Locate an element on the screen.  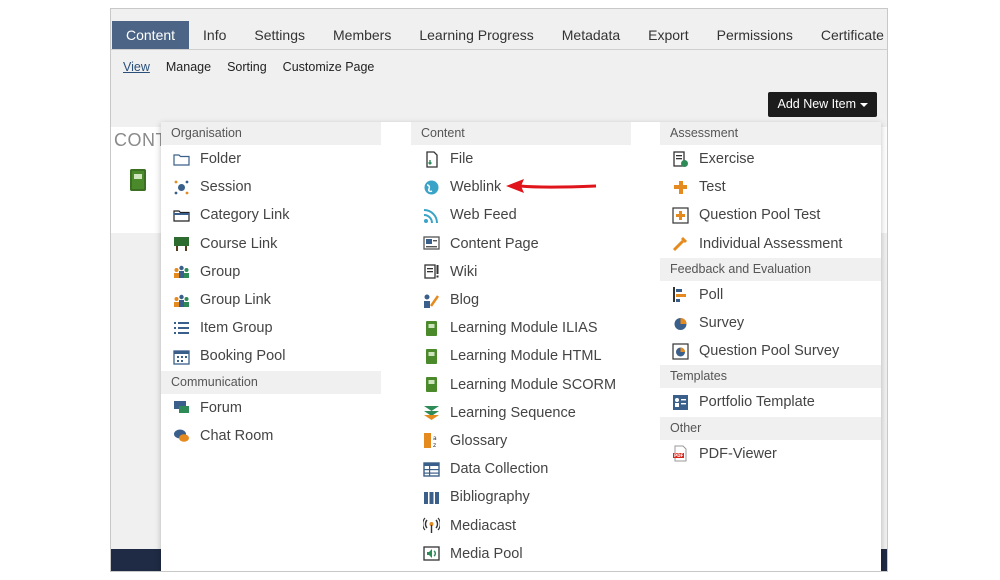
wiki-icon is located at coordinates (431, 271).